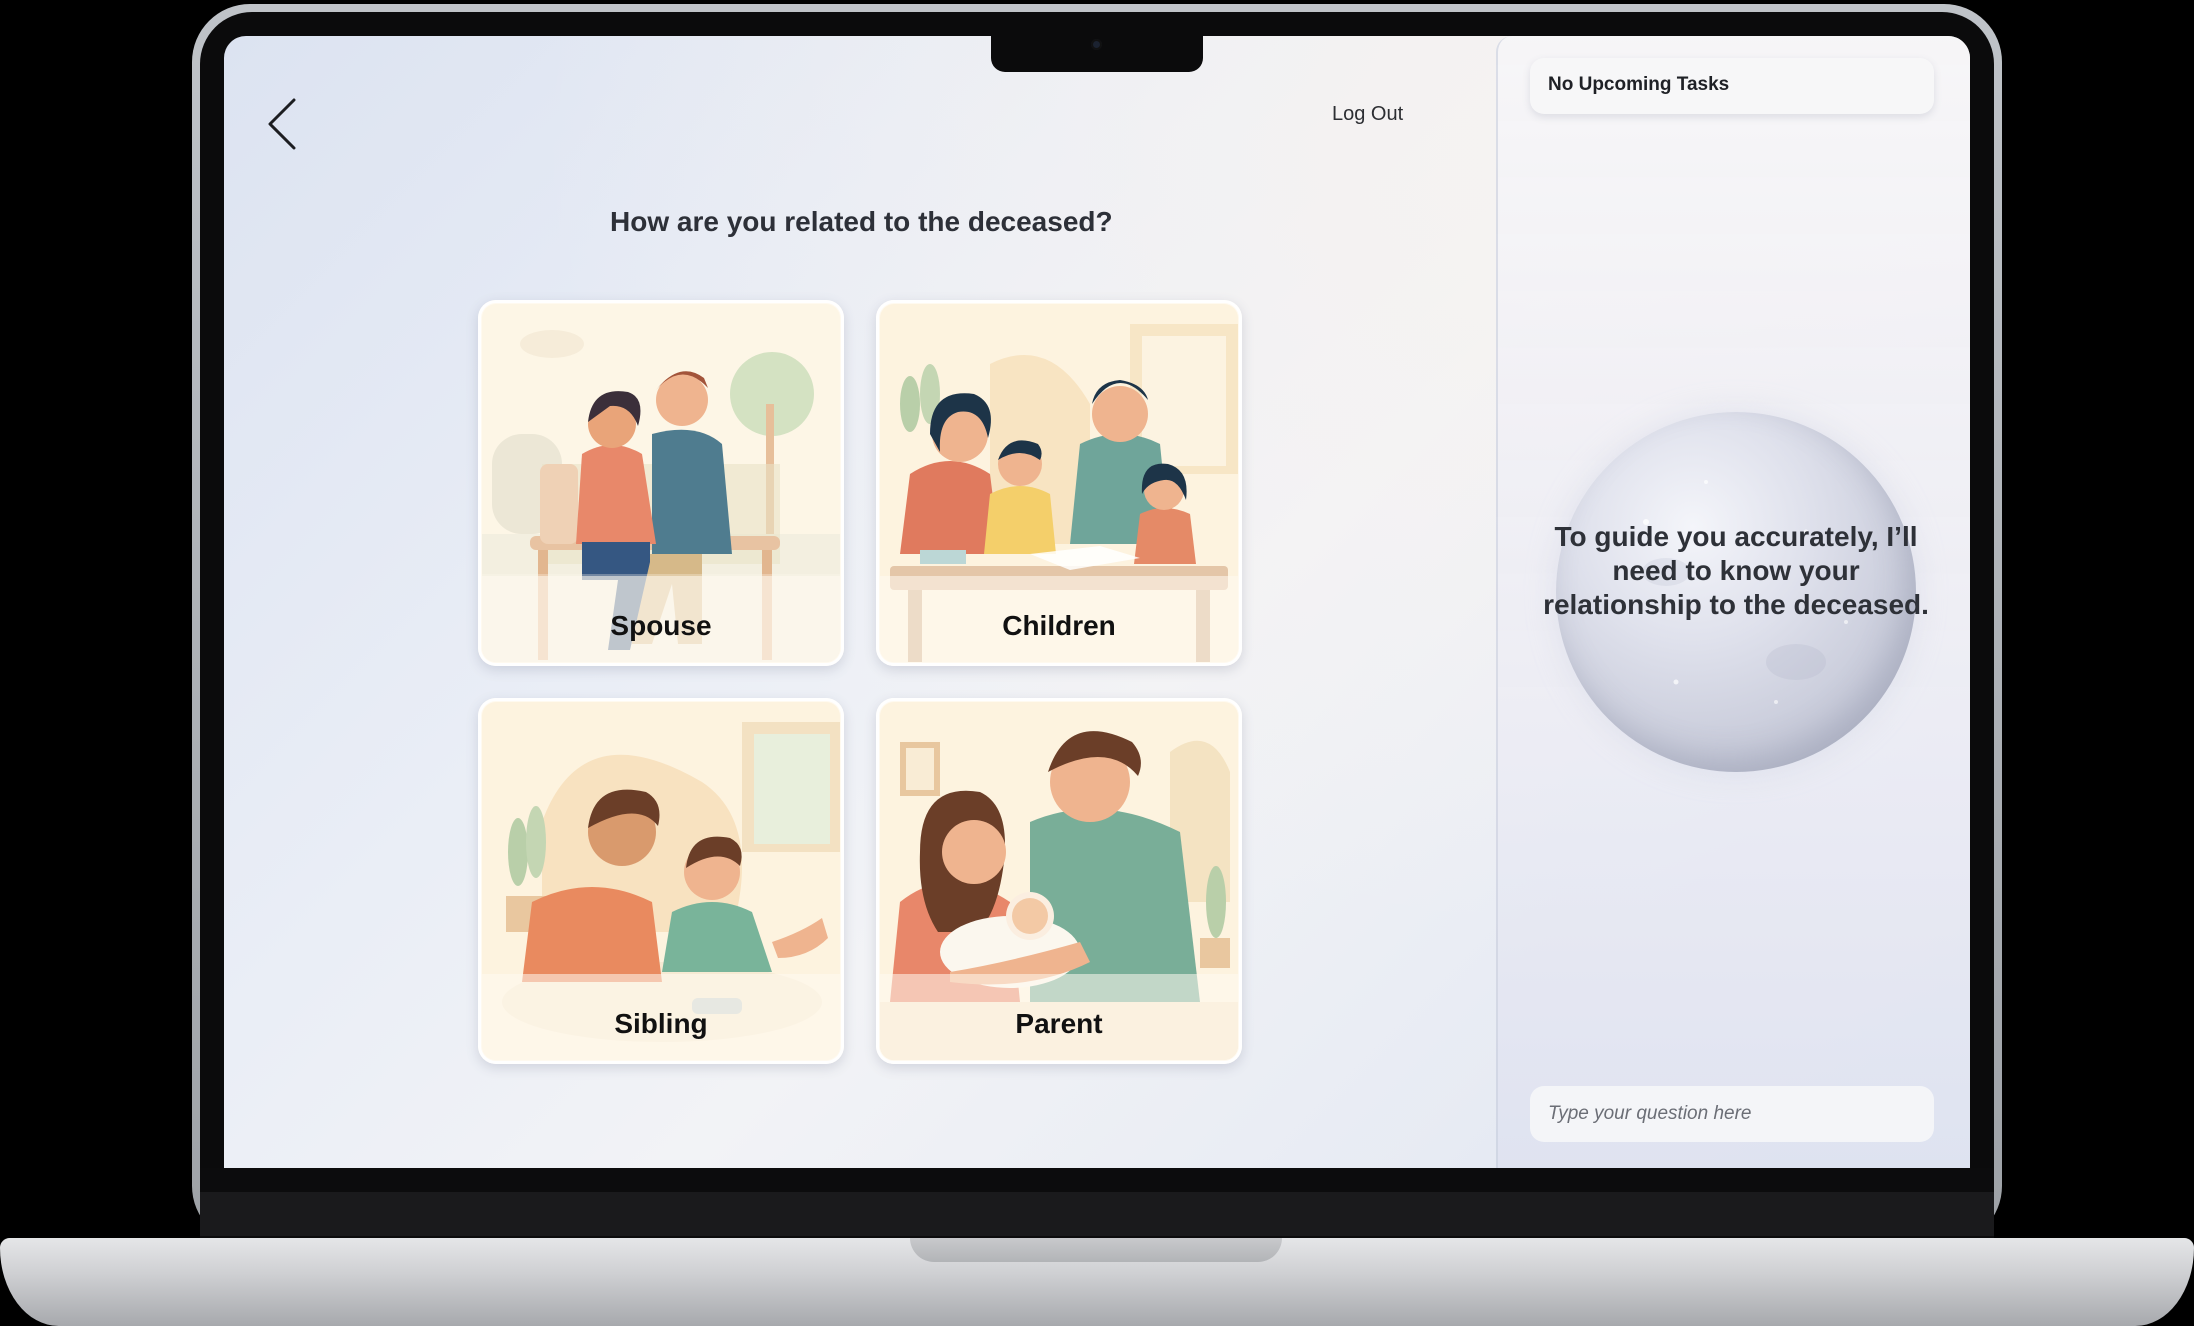 This screenshot has width=2194, height=1326. What do you see at coordinates (661, 881) in the screenshot?
I see `option-card-sibling: Sibling` at bounding box center [661, 881].